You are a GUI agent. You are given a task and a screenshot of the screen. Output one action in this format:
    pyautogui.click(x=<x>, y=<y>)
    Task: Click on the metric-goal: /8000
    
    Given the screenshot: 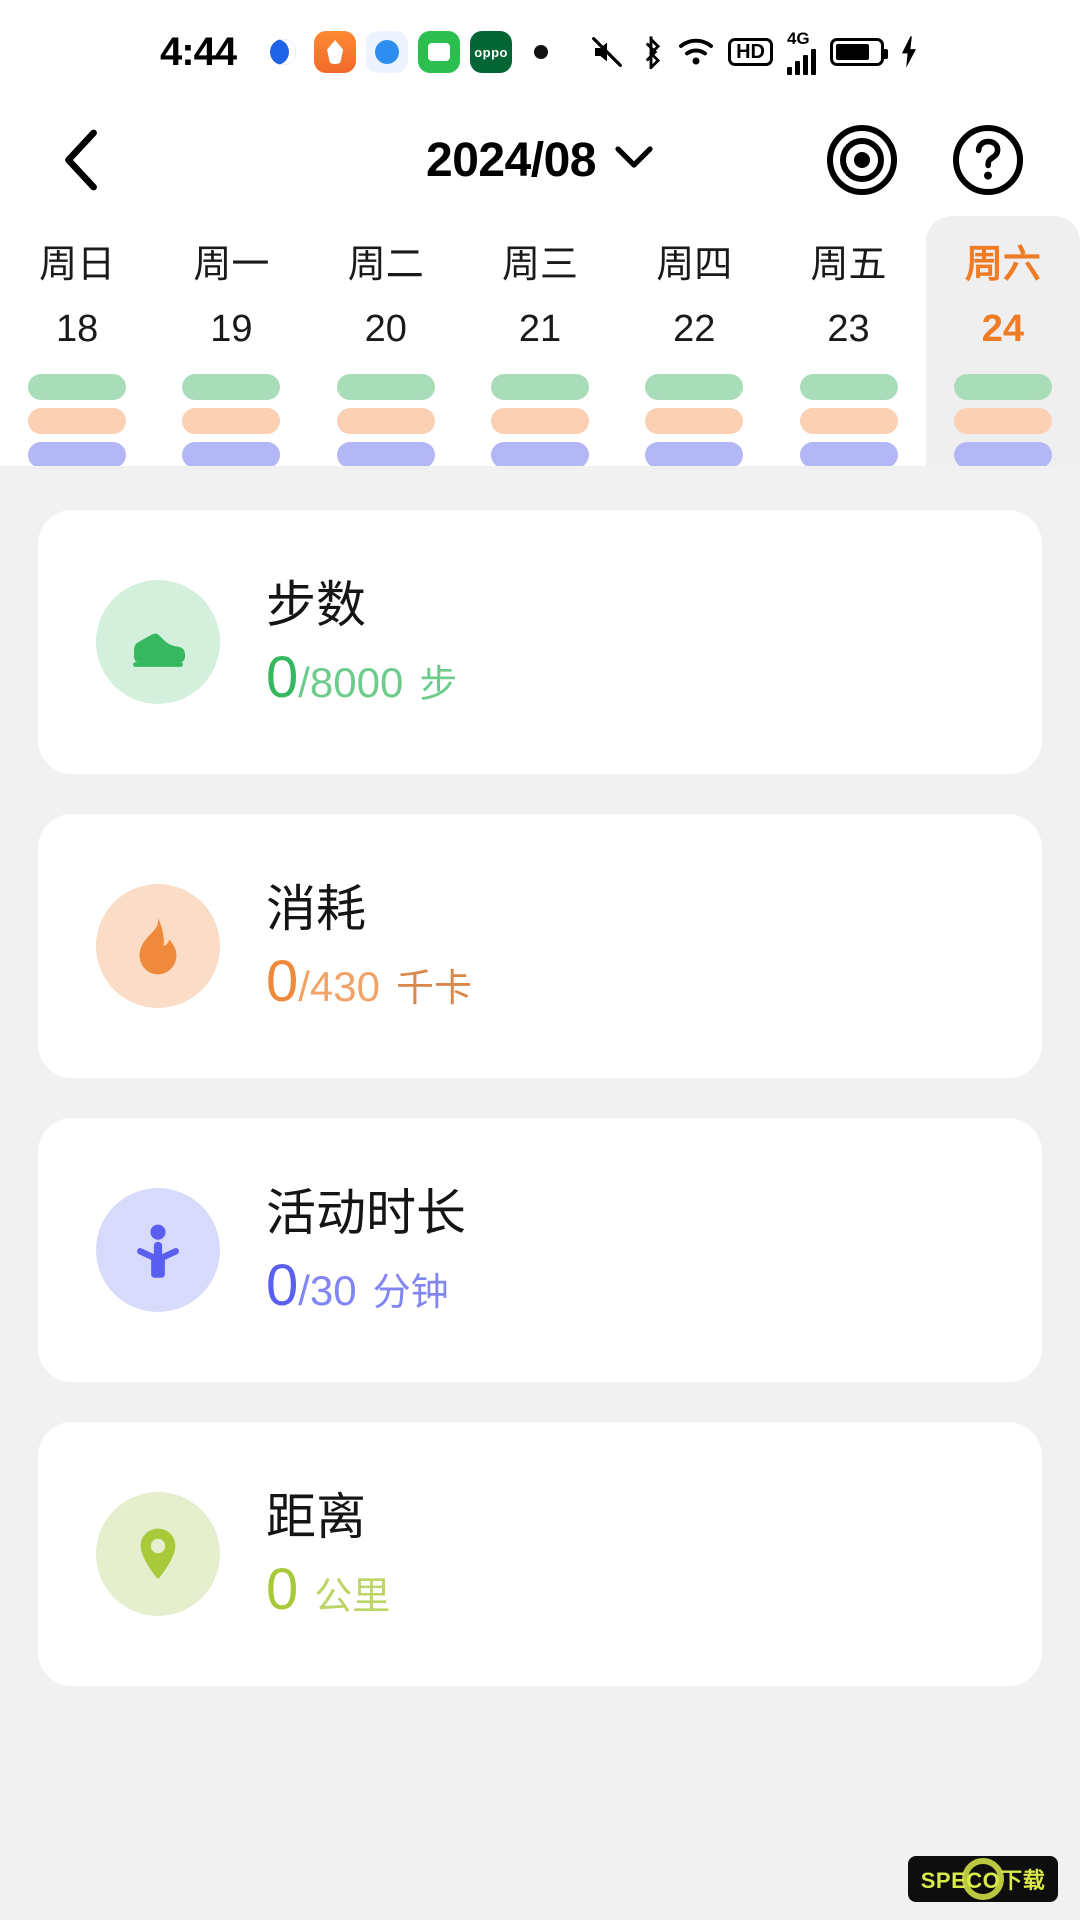 What is the action you would take?
    pyautogui.click(x=351, y=682)
    